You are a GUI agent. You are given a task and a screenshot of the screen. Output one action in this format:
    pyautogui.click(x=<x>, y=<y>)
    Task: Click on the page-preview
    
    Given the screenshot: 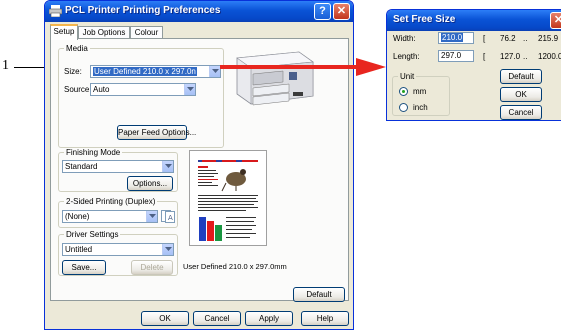 What is the action you would take?
    pyautogui.click(x=228, y=198)
    